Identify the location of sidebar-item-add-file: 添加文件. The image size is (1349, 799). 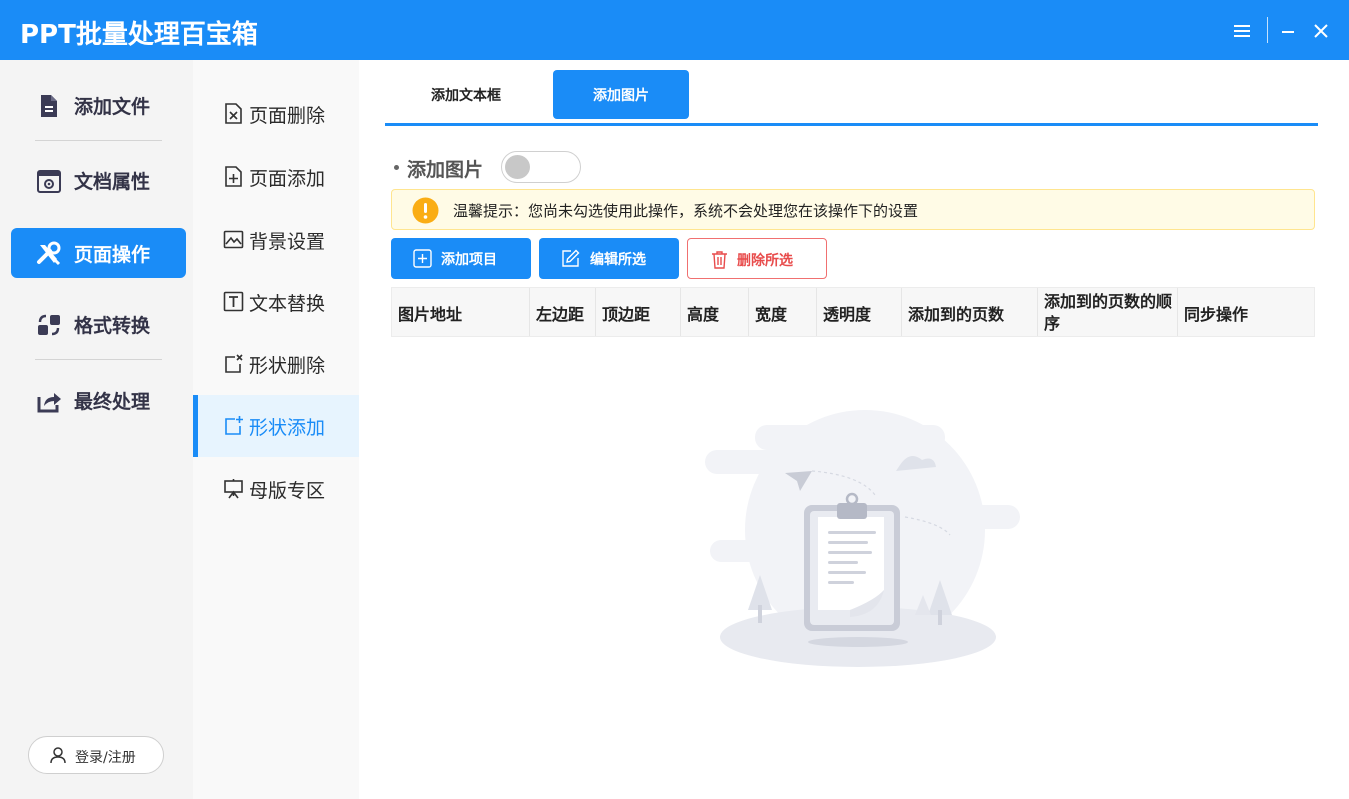
(98, 105).